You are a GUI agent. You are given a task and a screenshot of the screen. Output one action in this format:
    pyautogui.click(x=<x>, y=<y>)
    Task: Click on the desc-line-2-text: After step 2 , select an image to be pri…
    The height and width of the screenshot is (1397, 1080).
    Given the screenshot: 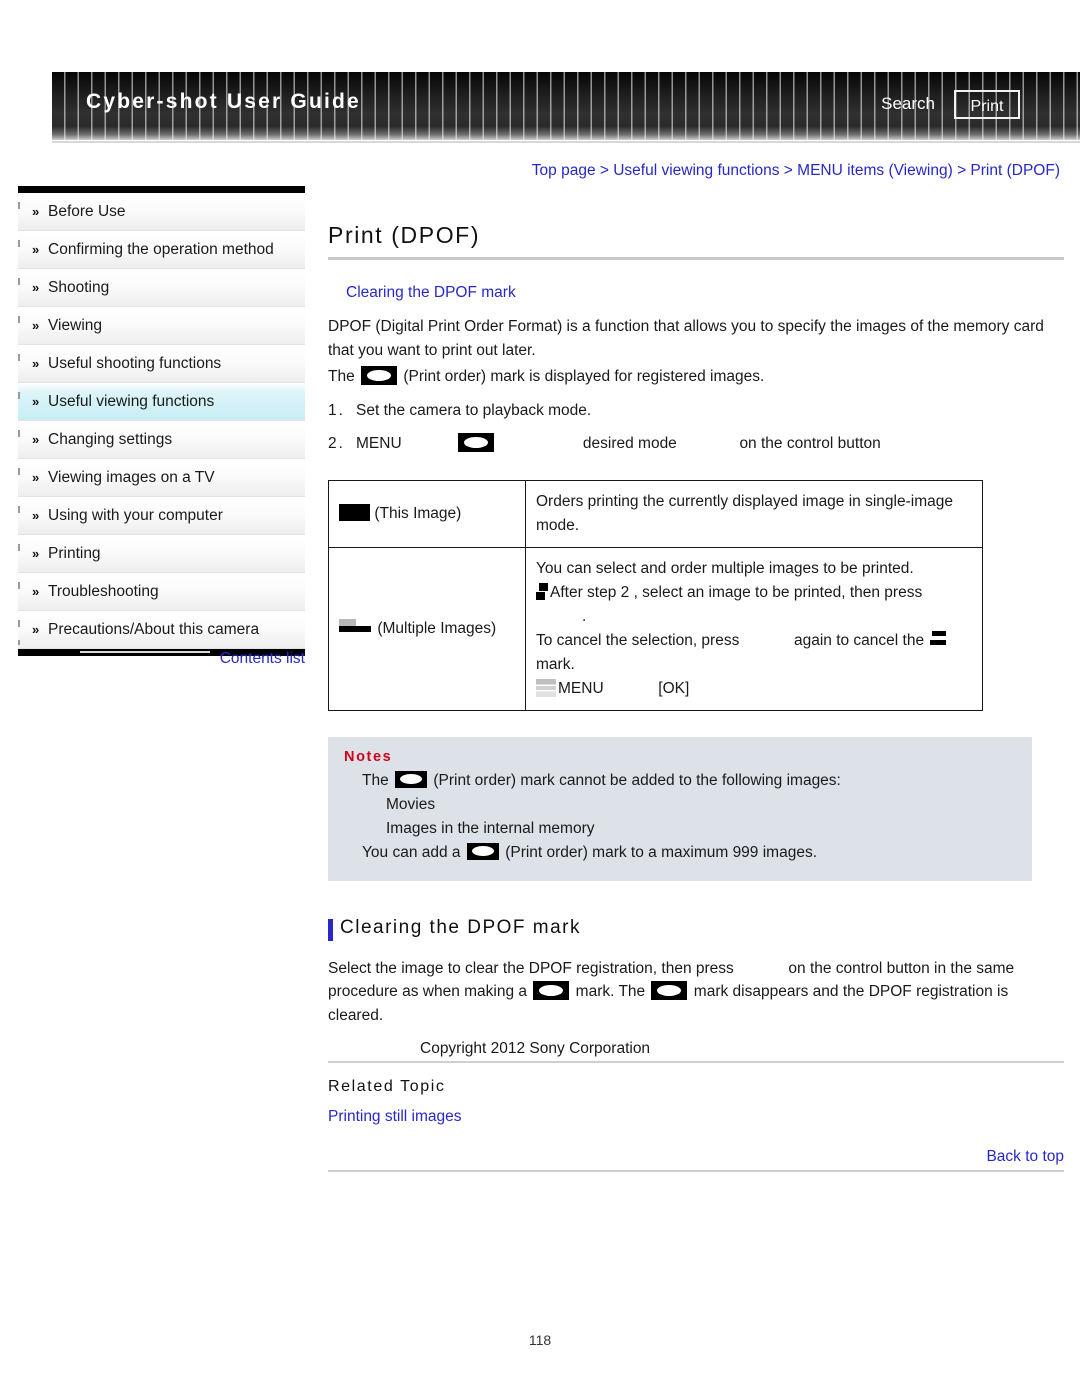 What is the action you would take?
    pyautogui.click(x=736, y=592)
    